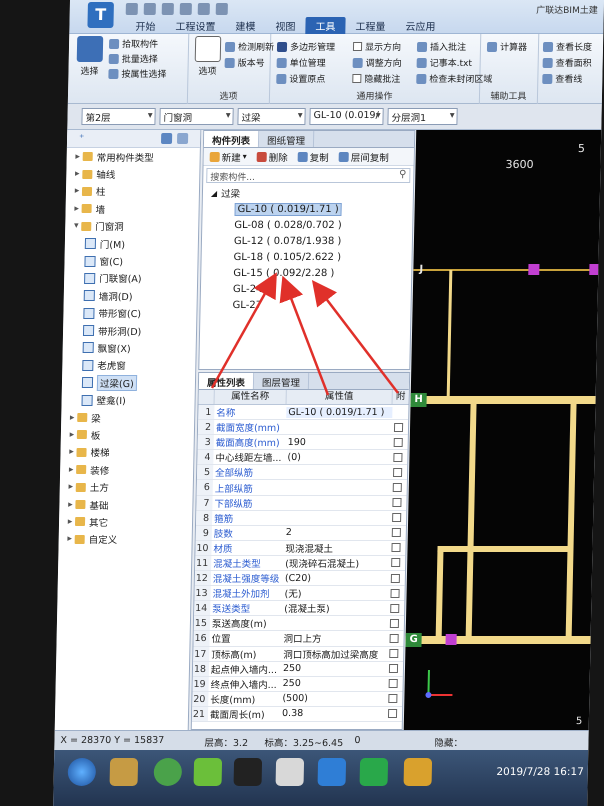  I want to click on property-row: 21 截面周长(m) 0.38, so click(297, 714).